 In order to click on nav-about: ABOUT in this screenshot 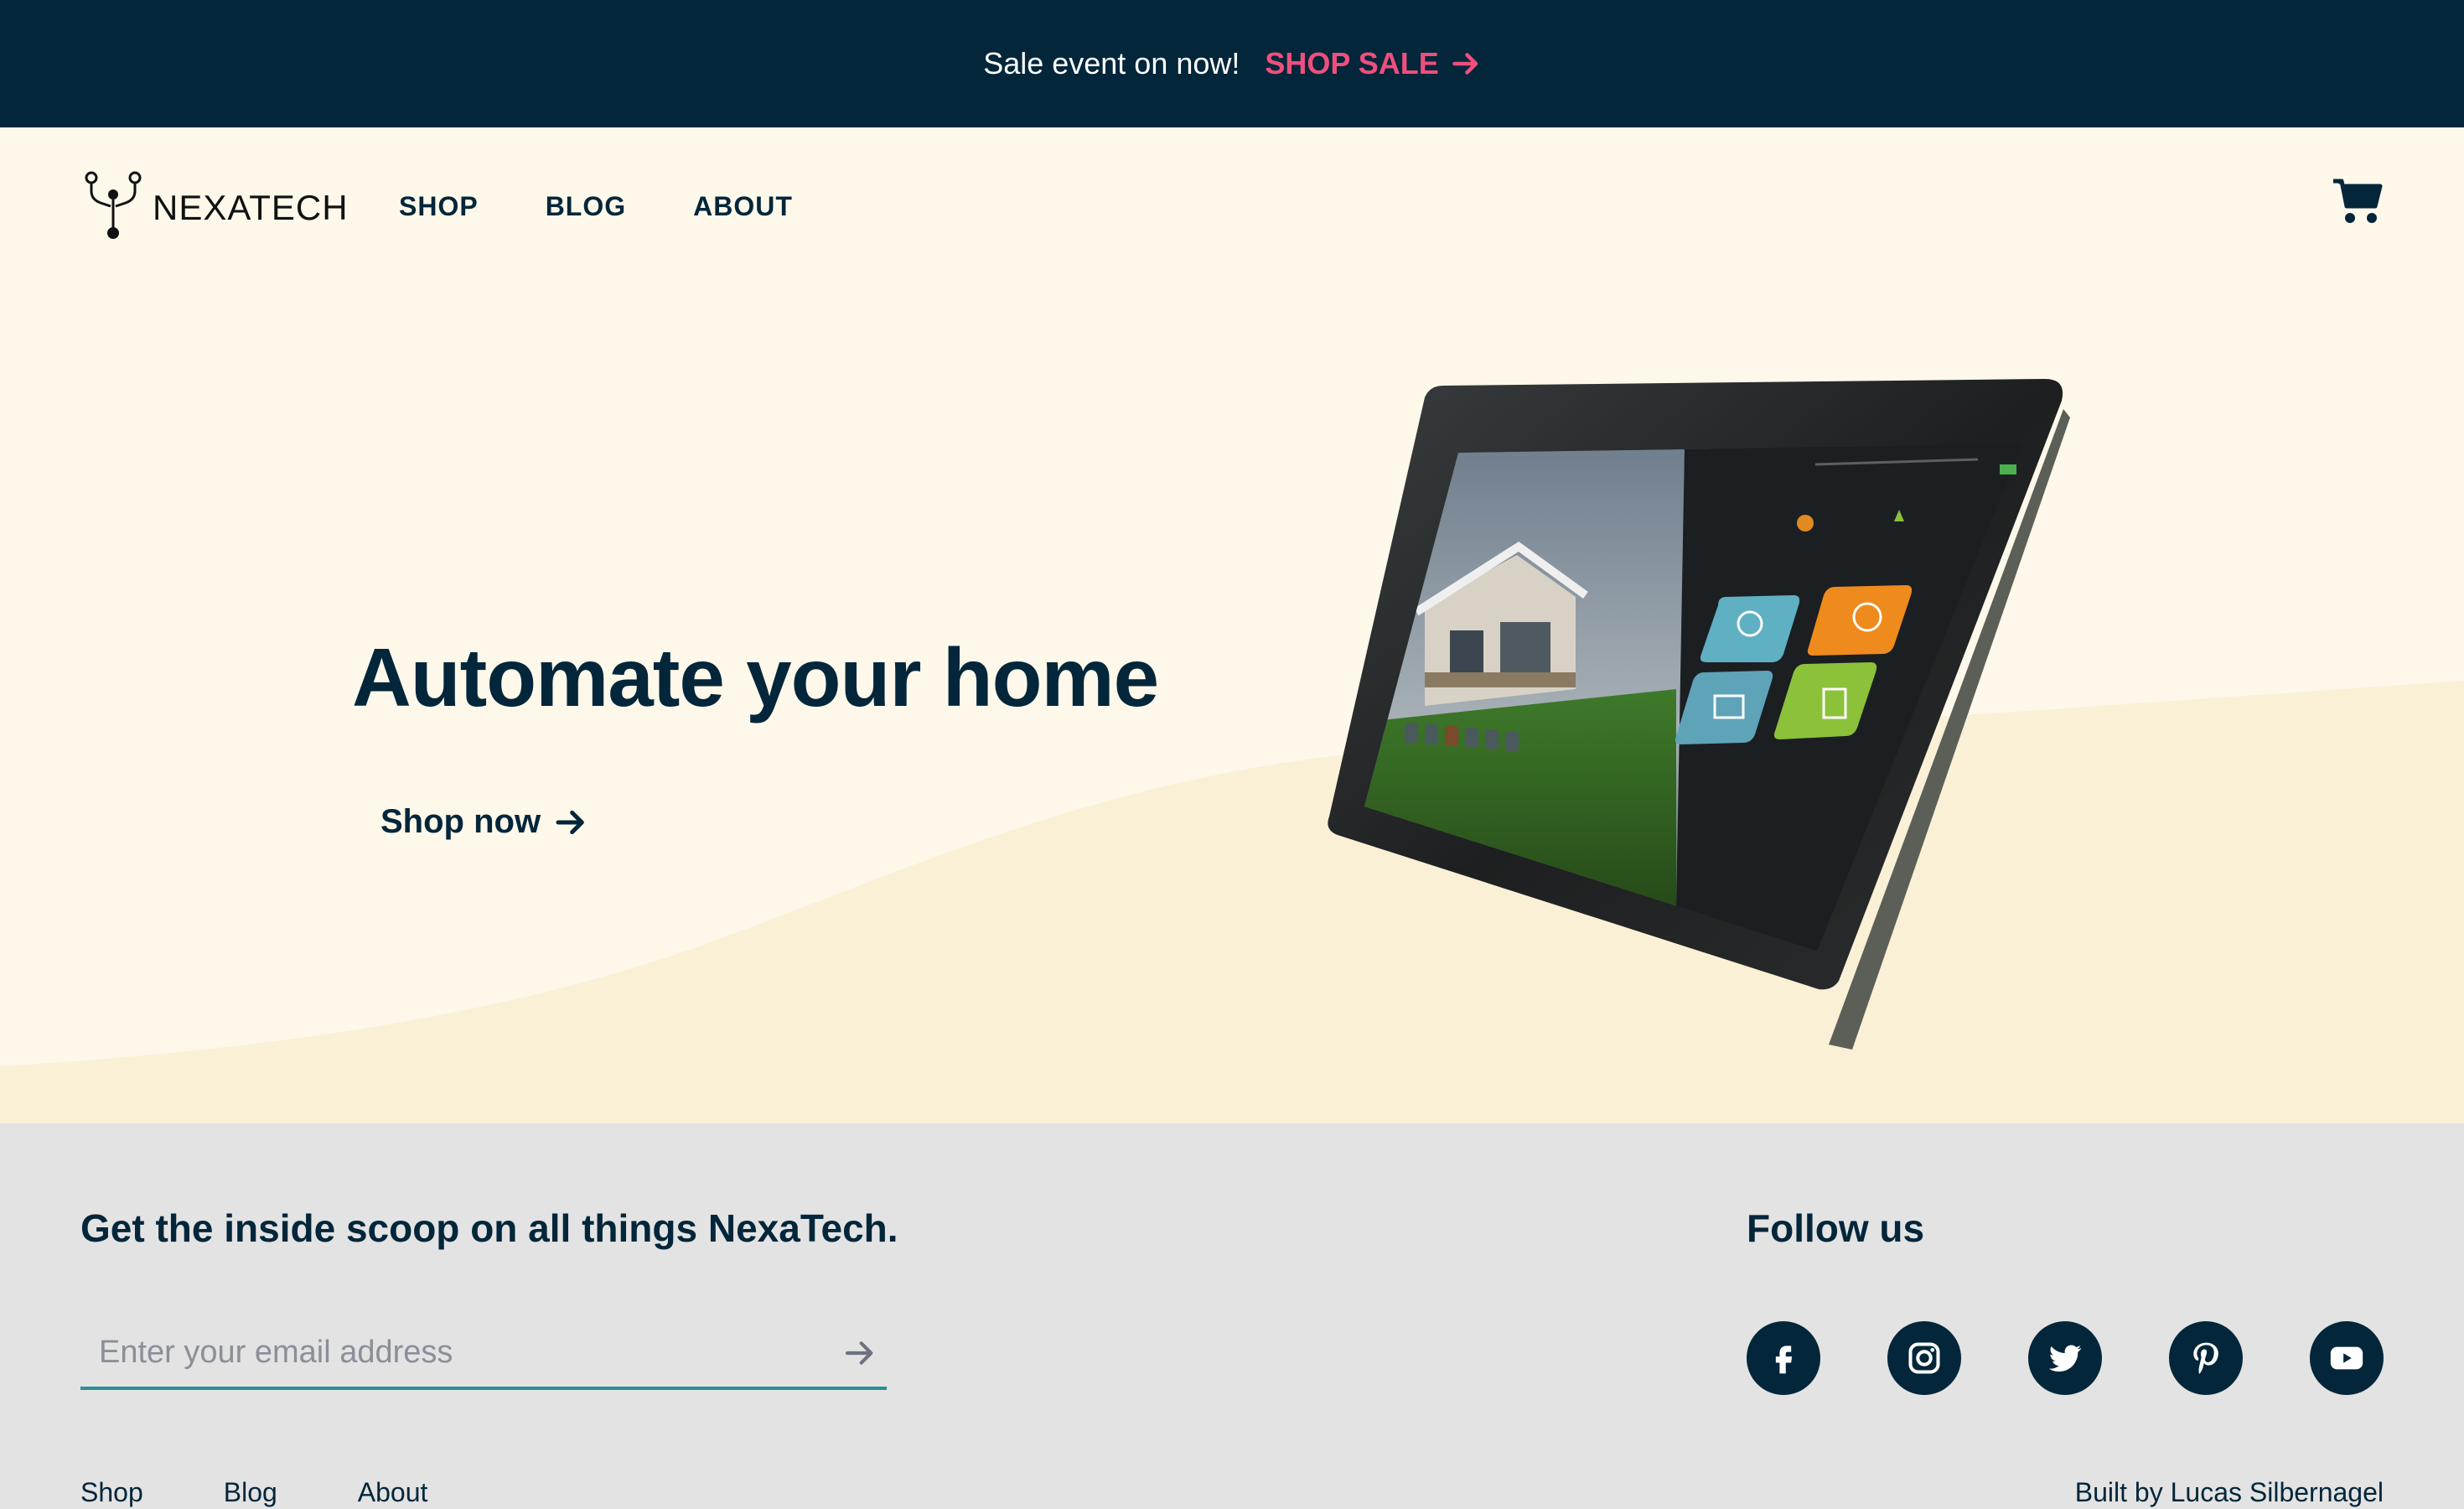, I will do `click(743, 206)`.